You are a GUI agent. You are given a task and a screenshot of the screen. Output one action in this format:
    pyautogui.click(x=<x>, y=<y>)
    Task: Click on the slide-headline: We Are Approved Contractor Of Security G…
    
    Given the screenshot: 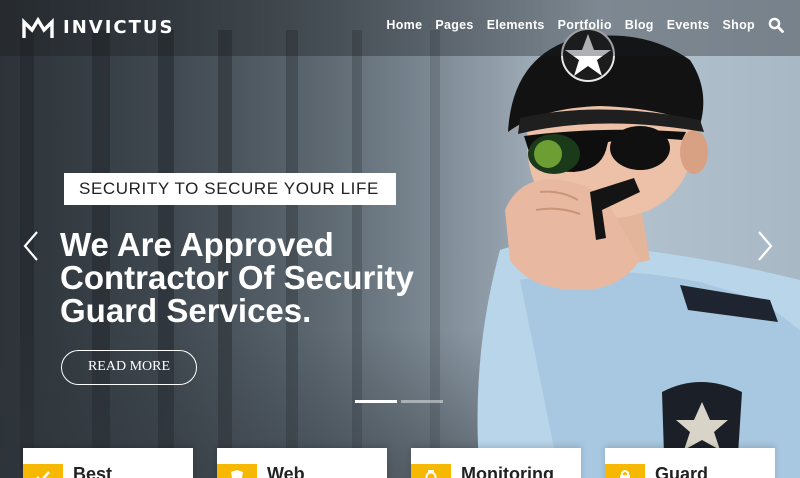 What is the action you would take?
    pyautogui.click(x=270, y=277)
    